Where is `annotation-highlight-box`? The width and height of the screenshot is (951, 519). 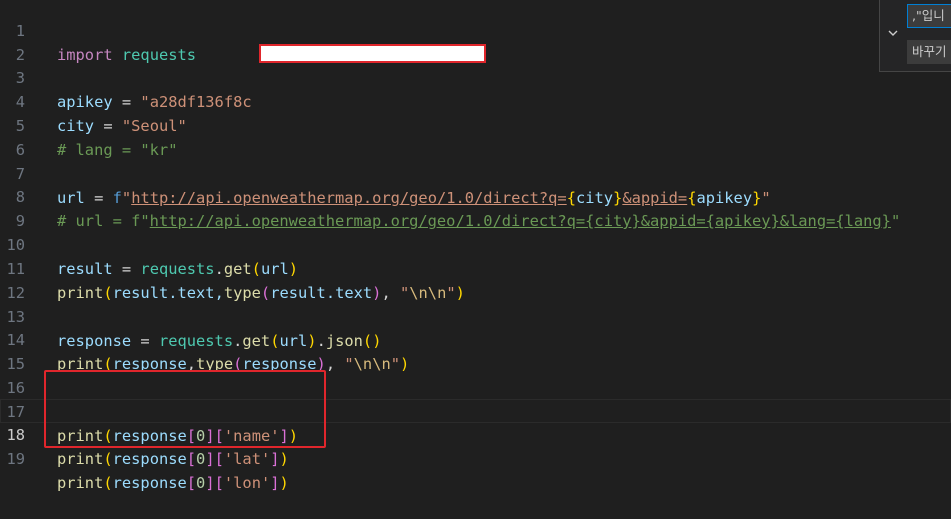 annotation-highlight-box is located at coordinates (185, 409).